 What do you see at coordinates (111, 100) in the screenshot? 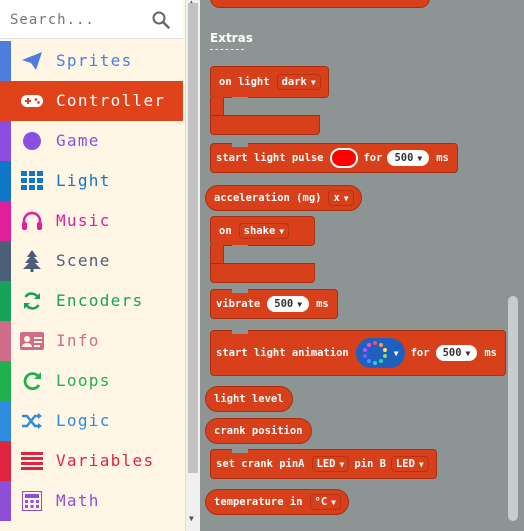
I see `category-label: Controller` at bounding box center [111, 100].